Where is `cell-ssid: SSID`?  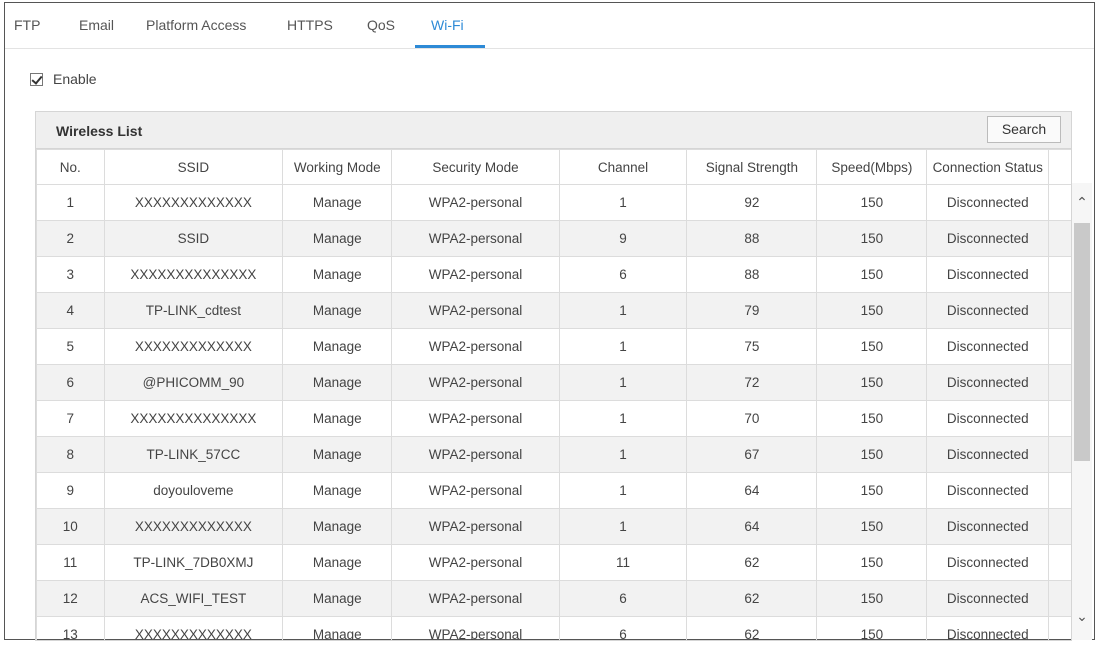 cell-ssid: SSID is located at coordinates (193, 238).